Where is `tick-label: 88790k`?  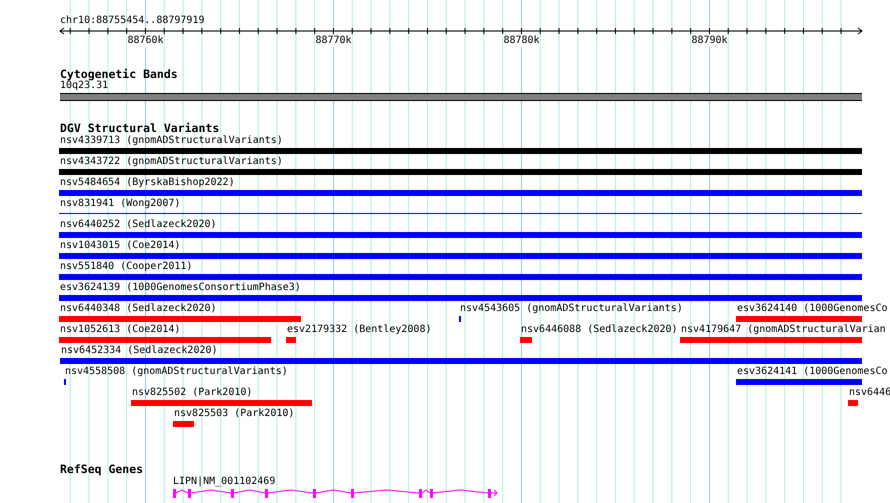
tick-label: 88790k is located at coordinates (709, 41).